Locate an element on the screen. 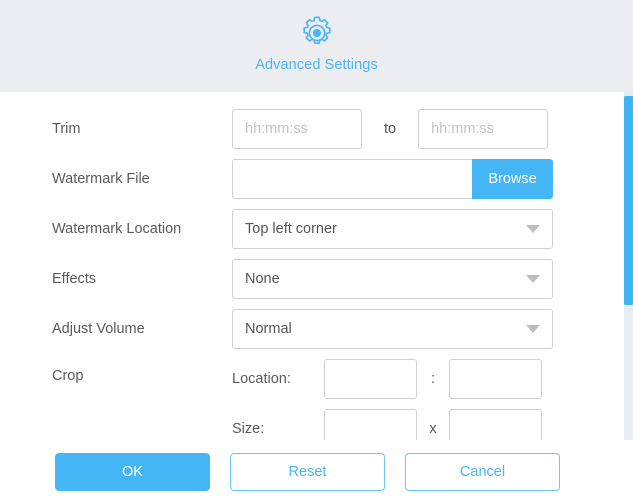 This screenshot has width=633, height=504. crop-location-line: Location: : is located at coordinates (387, 379).